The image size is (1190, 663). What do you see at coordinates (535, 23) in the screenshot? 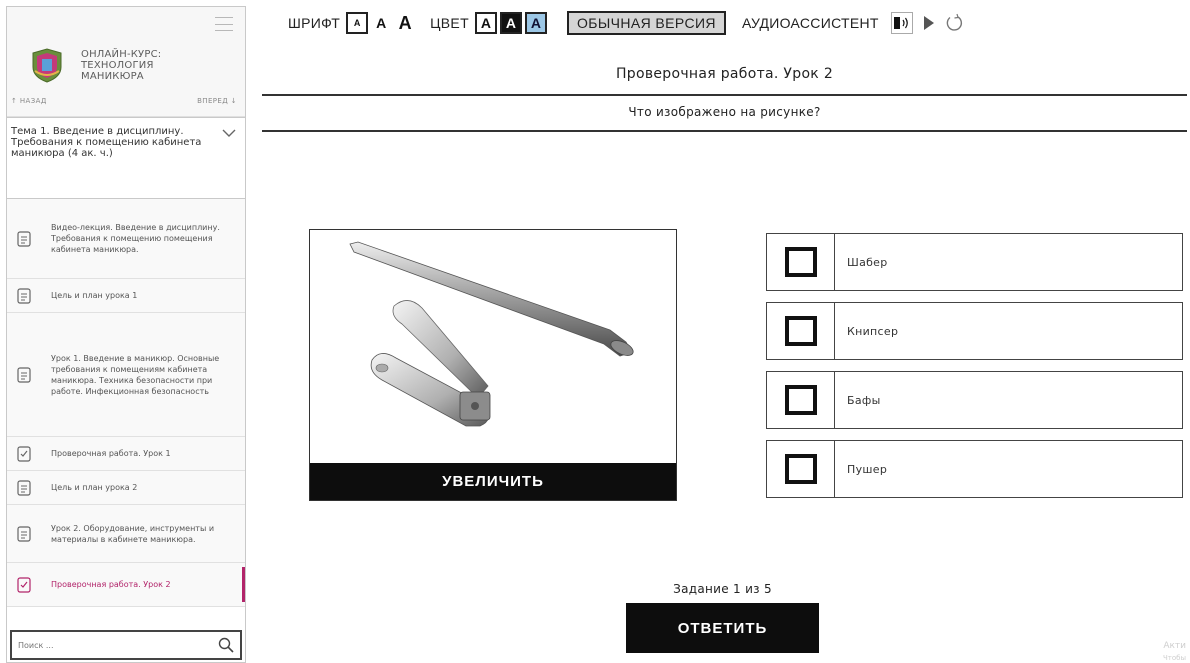
I see `color-scheme-blue-button: A` at bounding box center [535, 23].